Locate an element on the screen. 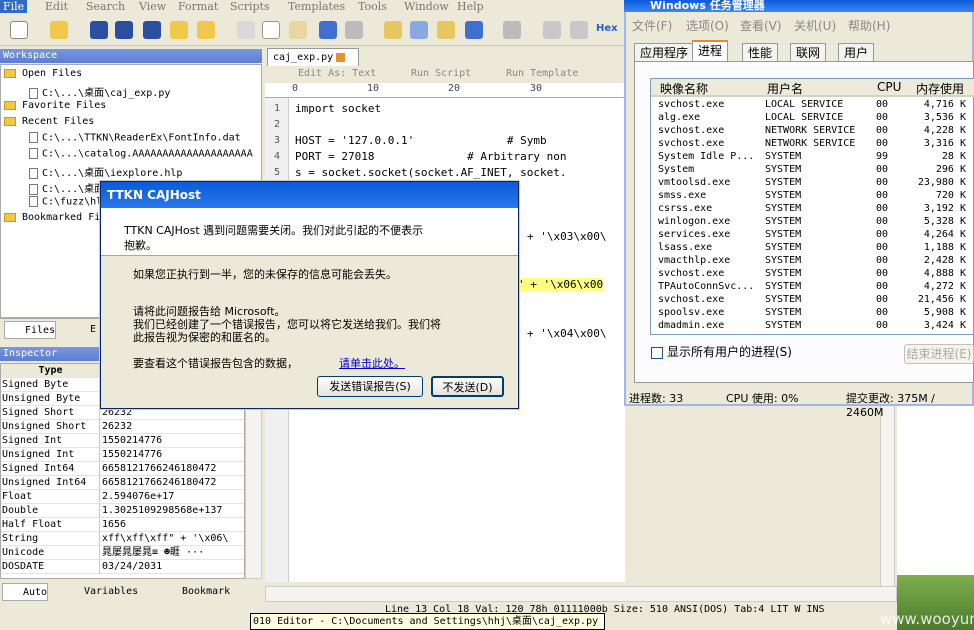 This screenshot has width=974, height=630. tab-applications: 应用程序 is located at coordinates (664, 52).